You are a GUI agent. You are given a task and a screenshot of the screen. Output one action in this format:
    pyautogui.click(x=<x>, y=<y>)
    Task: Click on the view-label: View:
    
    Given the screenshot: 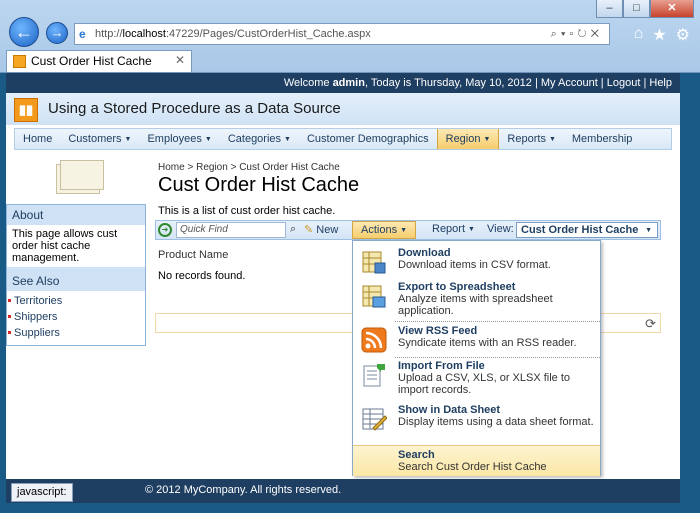 What is the action you would take?
    pyautogui.click(x=500, y=229)
    